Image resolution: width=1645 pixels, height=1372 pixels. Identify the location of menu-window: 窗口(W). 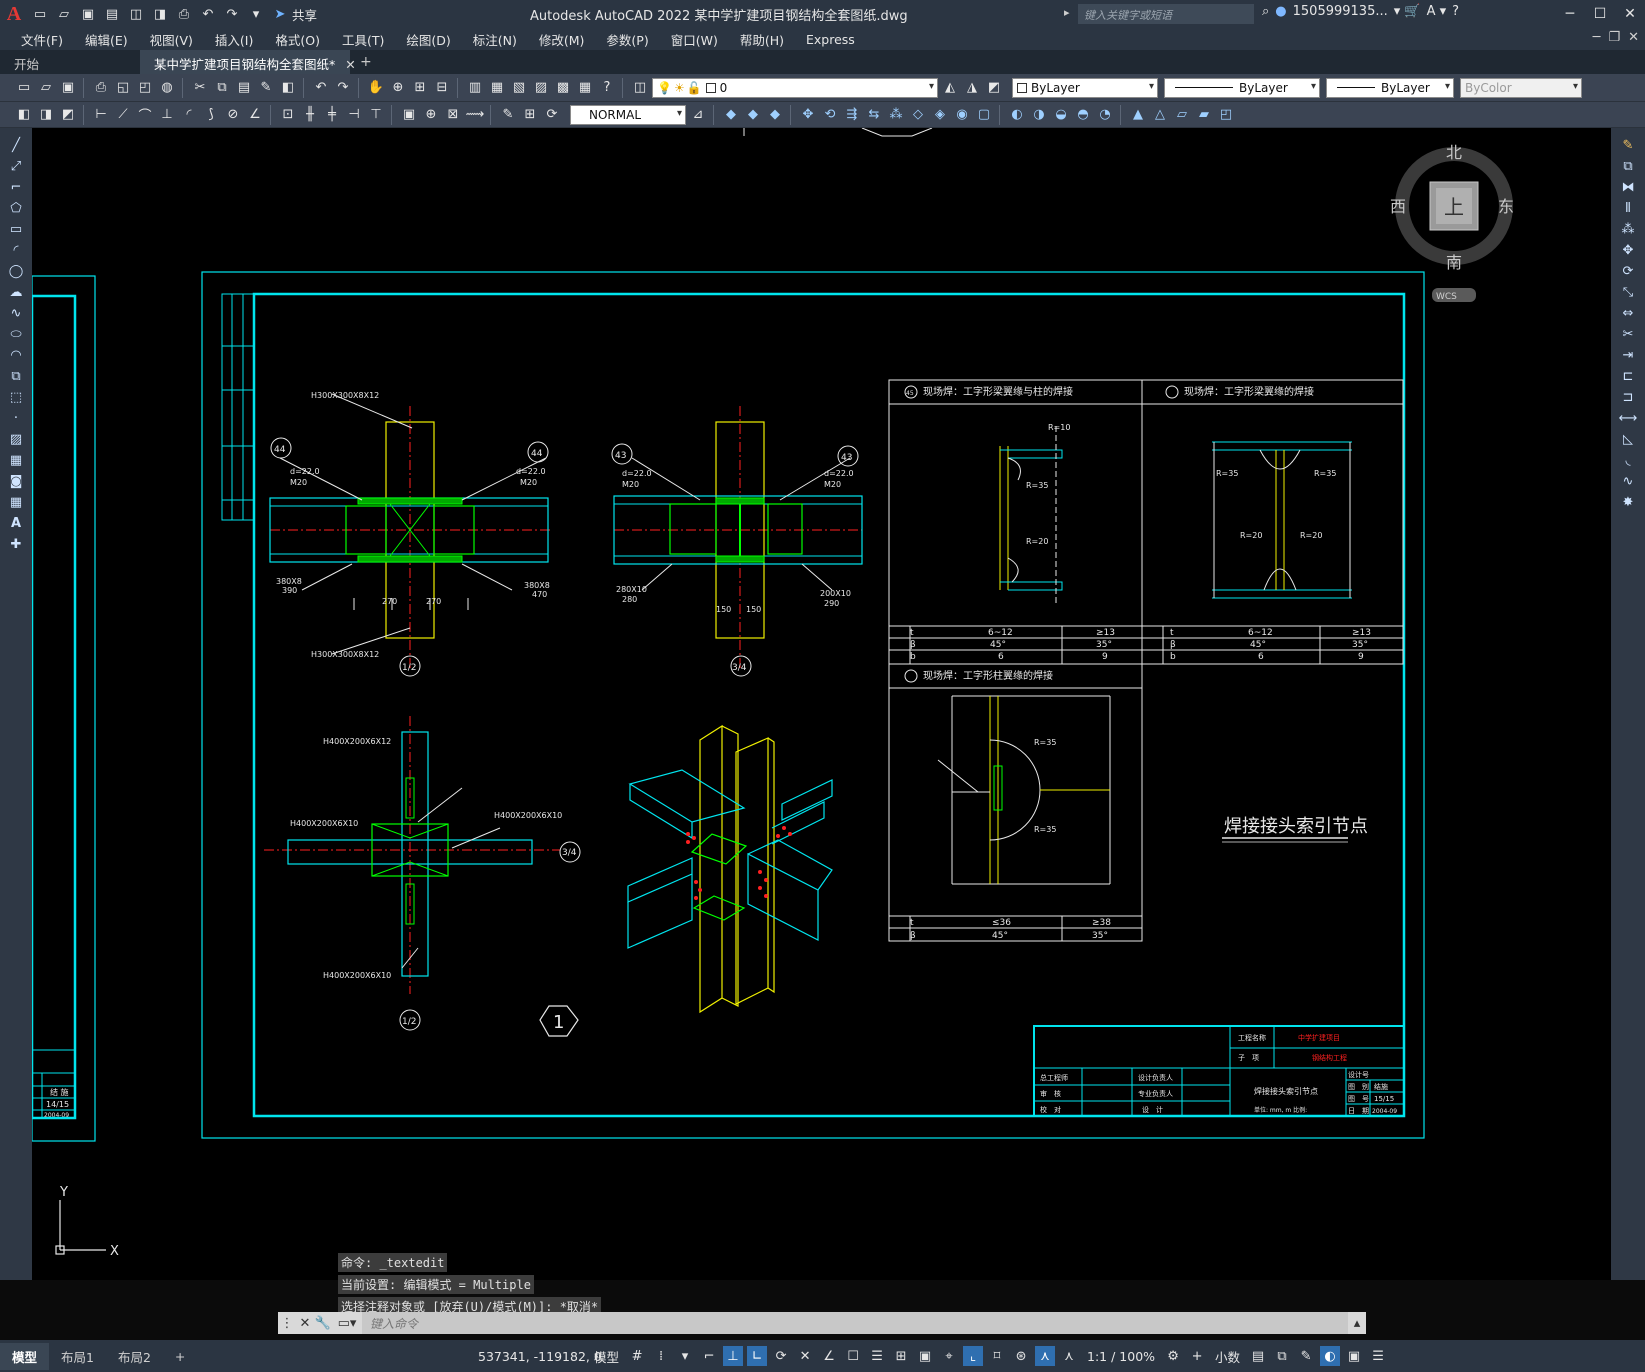
(694, 39).